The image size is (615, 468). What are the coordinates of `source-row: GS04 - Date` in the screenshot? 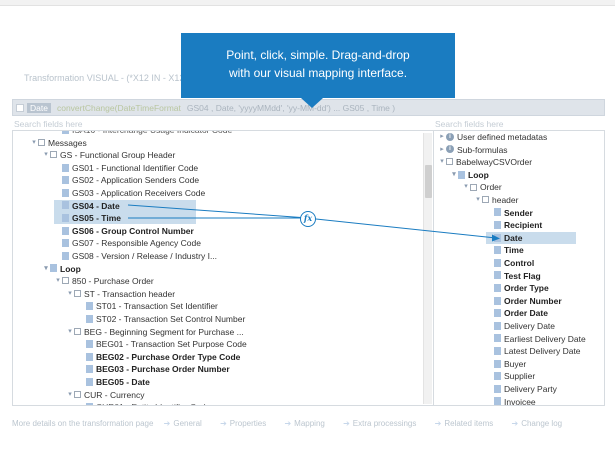 It's located at (125, 205).